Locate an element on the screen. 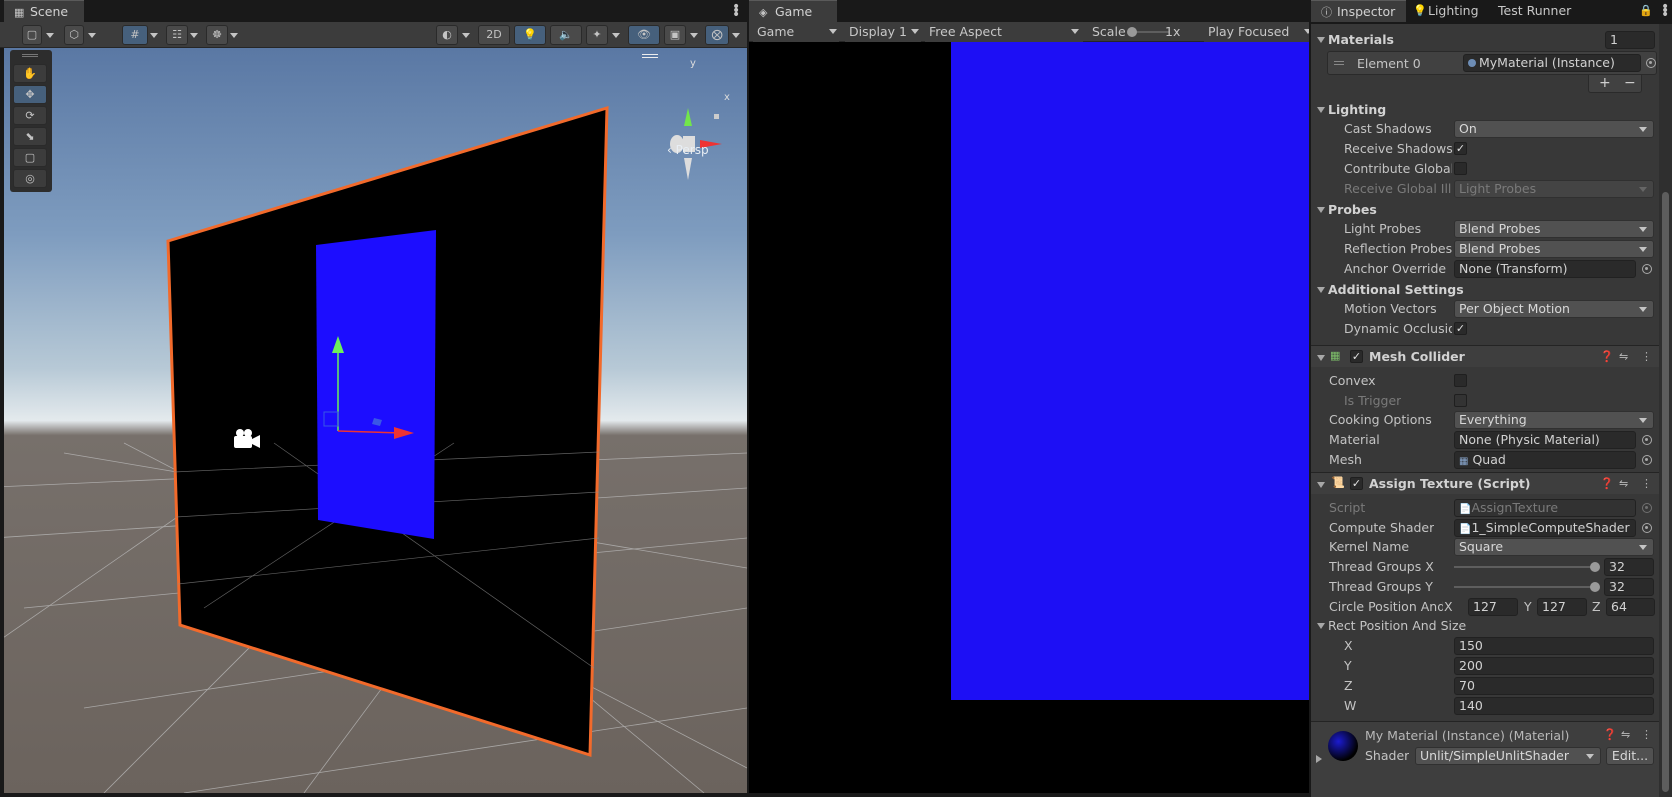 Image resolution: width=1672 pixels, height=797 pixels. effects-toggle-button: ✦ is located at coordinates (597, 35).